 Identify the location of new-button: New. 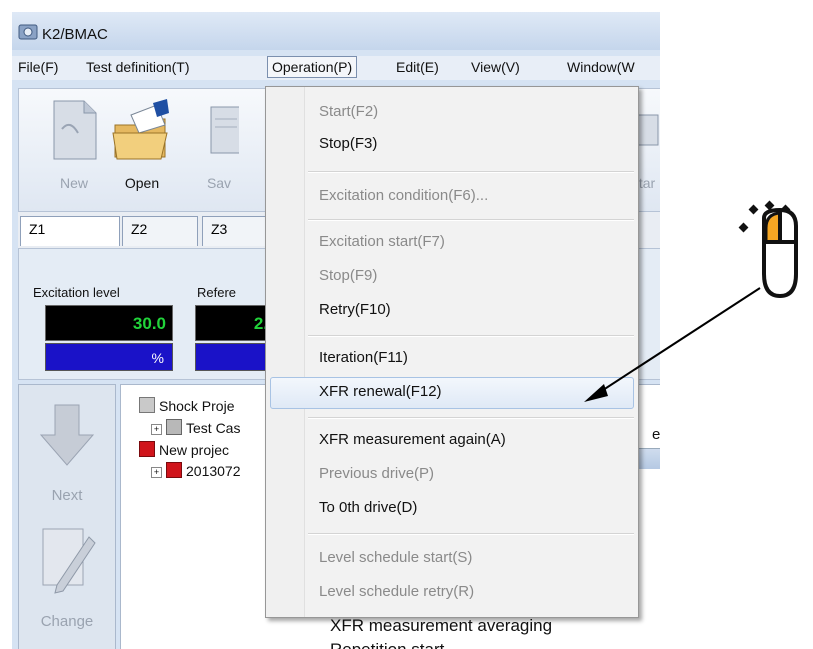
(74, 149).